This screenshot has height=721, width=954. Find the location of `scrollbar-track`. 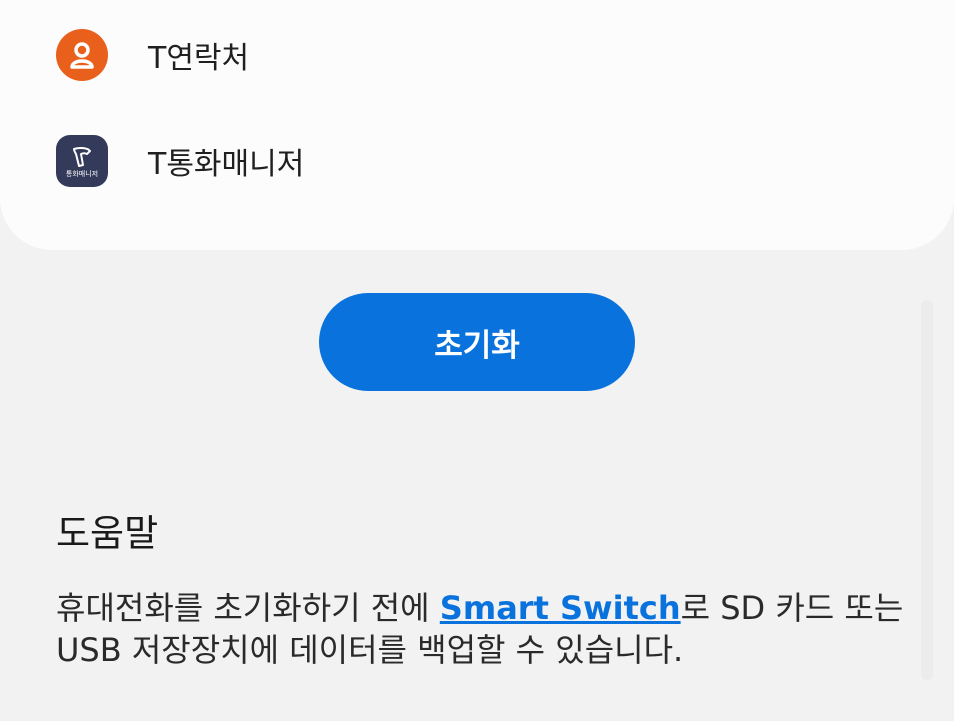

scrollbar-track is located at coordinates (927, 490).